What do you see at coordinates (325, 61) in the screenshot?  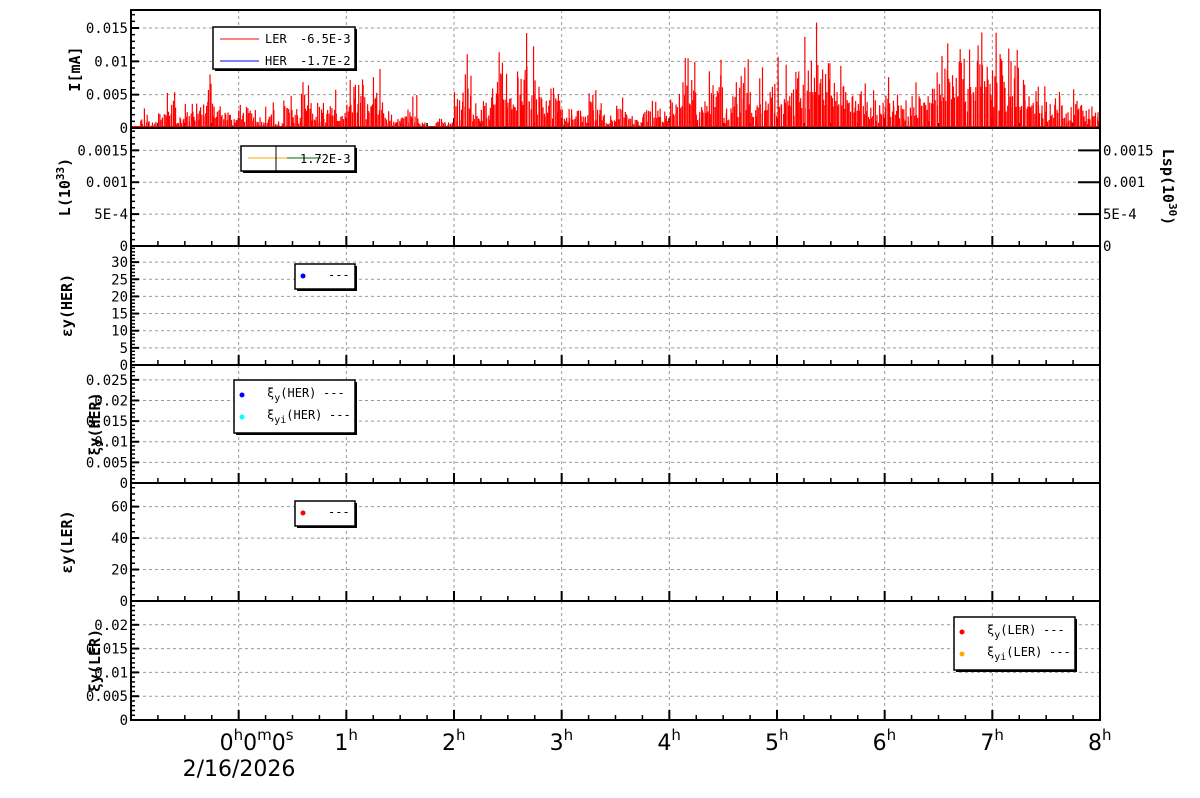 I see `legend-value: -1.7E-2` at bounding box center [325, 61].